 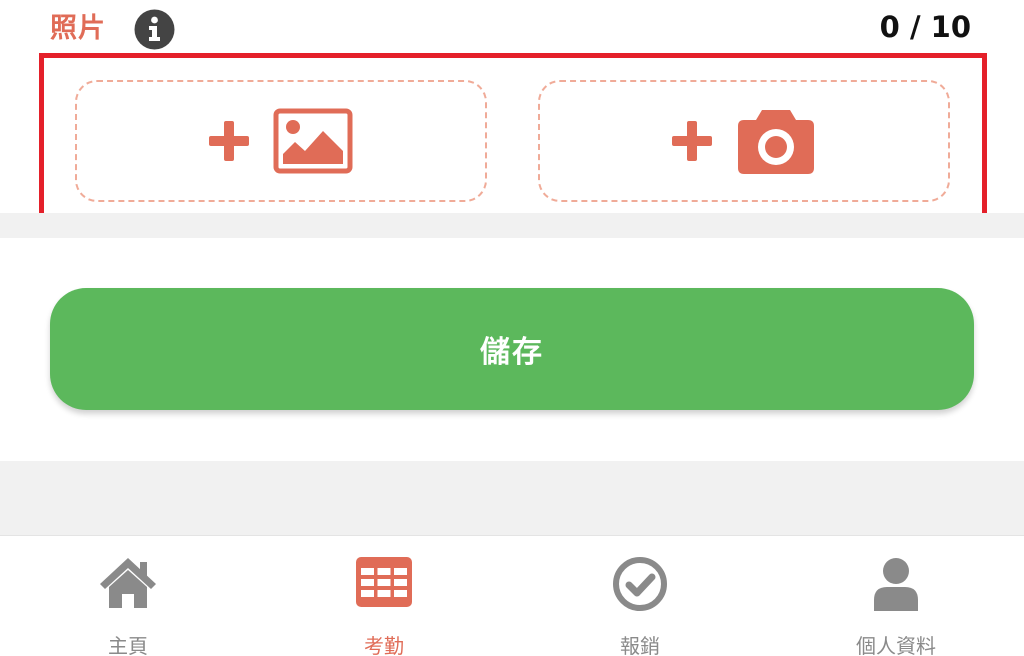 What do you see at coordinates (78, 28) in the screenshot?
I see `photo-section-title: 照片` at bounding box center [78, 28].